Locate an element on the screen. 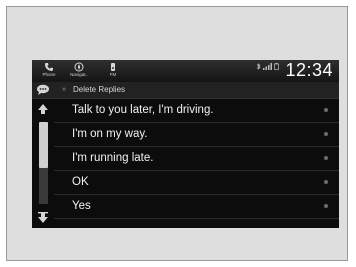 The width and height of the screenshot is (356, 267). compass-icon is located at coordinates (79, 67).